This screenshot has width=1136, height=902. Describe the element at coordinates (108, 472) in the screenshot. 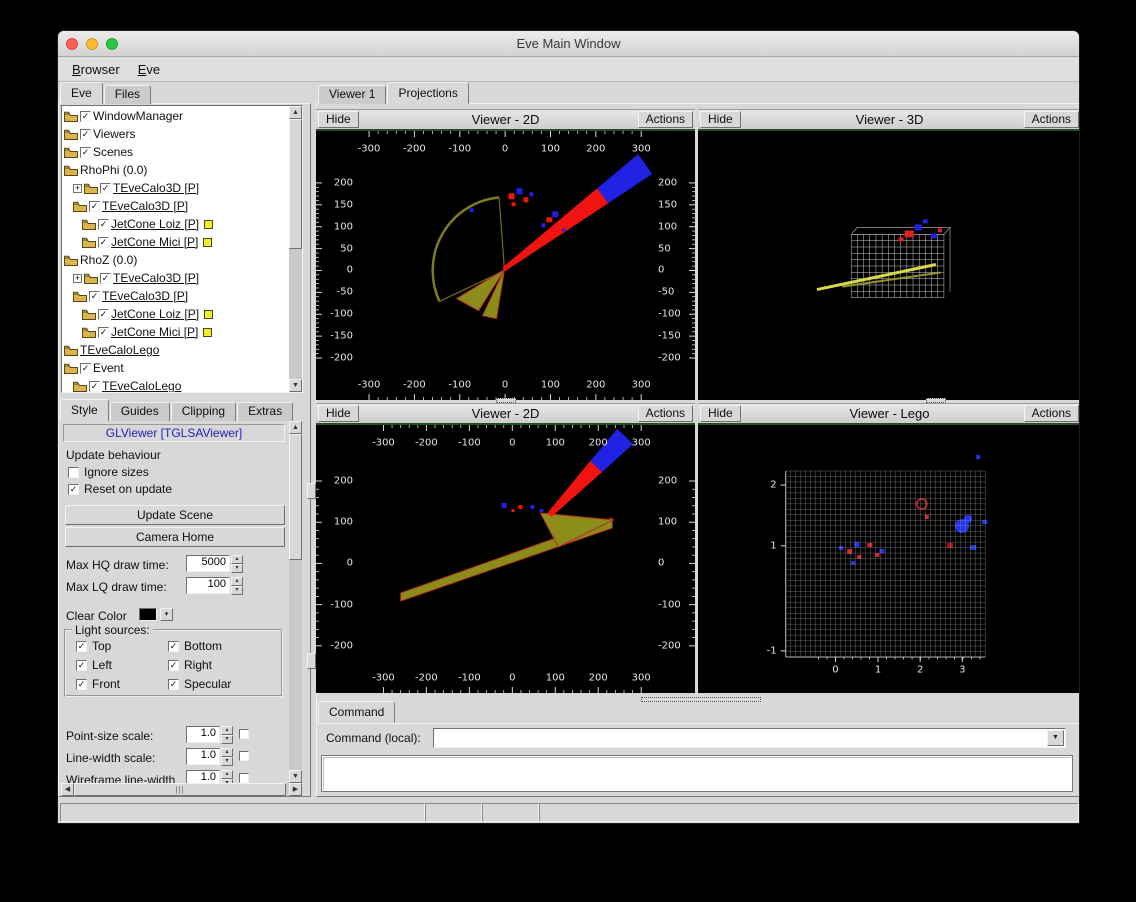

I see `ignore-sizes-row: Ignore sizes` at that location.